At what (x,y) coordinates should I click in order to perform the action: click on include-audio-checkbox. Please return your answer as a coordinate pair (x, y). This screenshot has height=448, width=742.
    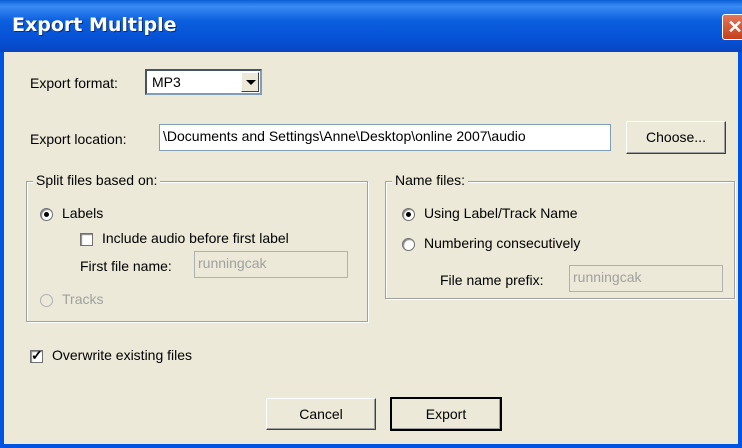
    Looking at the image, I should click on (86, 239).